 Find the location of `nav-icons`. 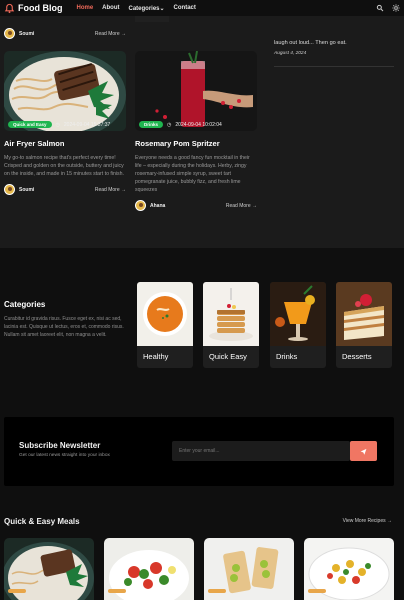

nav-icons is located at coordinates (388, 8).